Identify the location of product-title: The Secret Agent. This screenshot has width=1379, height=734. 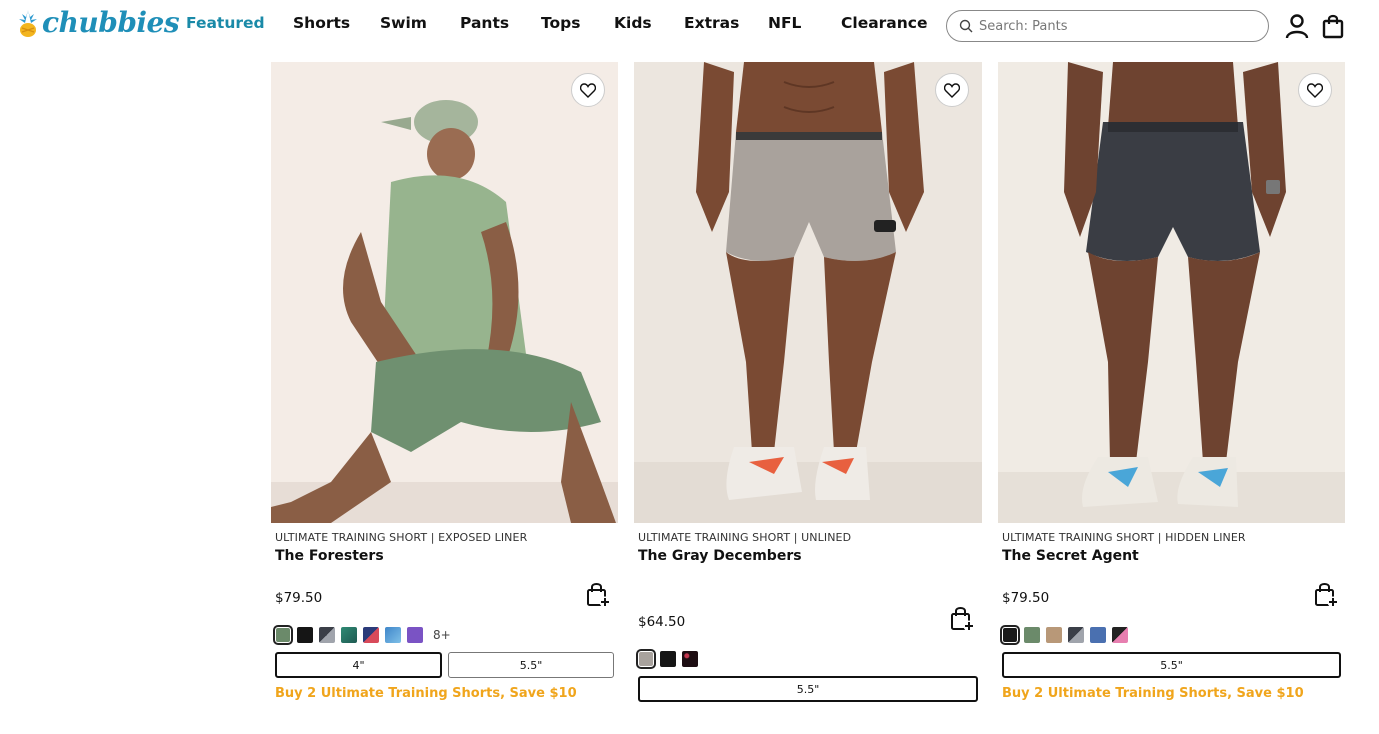
(1070, 556).